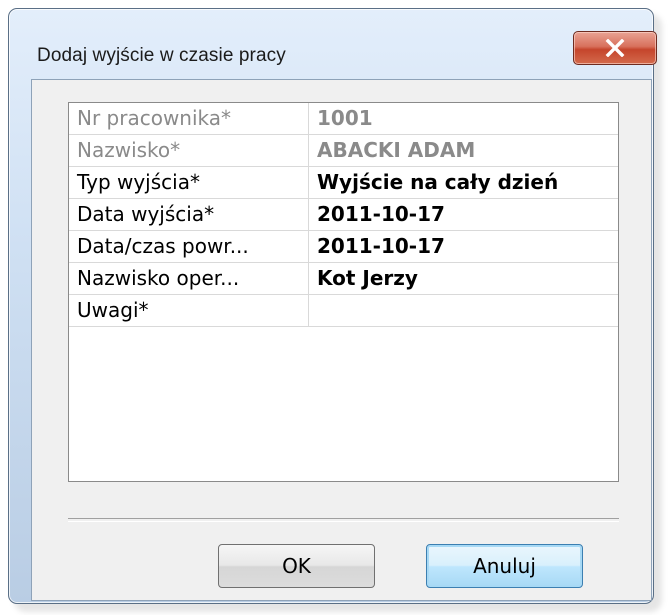  I want to click on grid-label: Typ wyjścia*, so click(189, 182).